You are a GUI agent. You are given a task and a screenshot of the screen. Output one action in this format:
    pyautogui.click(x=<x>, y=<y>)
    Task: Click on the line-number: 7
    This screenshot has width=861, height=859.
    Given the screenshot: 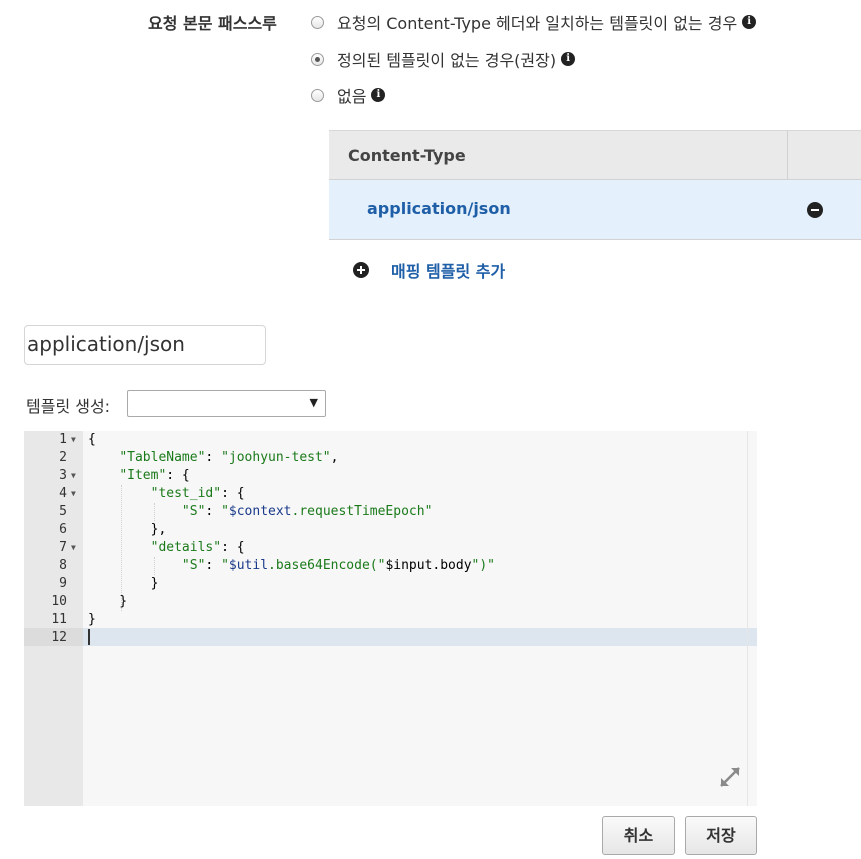 What is the action you would take?
    pyautogui.click(x=63, y=547)
    